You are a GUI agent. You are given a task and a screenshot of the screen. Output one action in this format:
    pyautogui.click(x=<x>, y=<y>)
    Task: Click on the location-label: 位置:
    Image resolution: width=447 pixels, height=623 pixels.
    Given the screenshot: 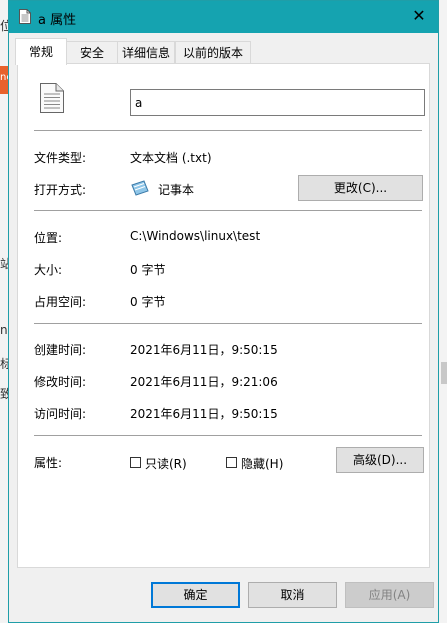 What is the action you would take?
    pyautogui.click(x=48, y=238)
    